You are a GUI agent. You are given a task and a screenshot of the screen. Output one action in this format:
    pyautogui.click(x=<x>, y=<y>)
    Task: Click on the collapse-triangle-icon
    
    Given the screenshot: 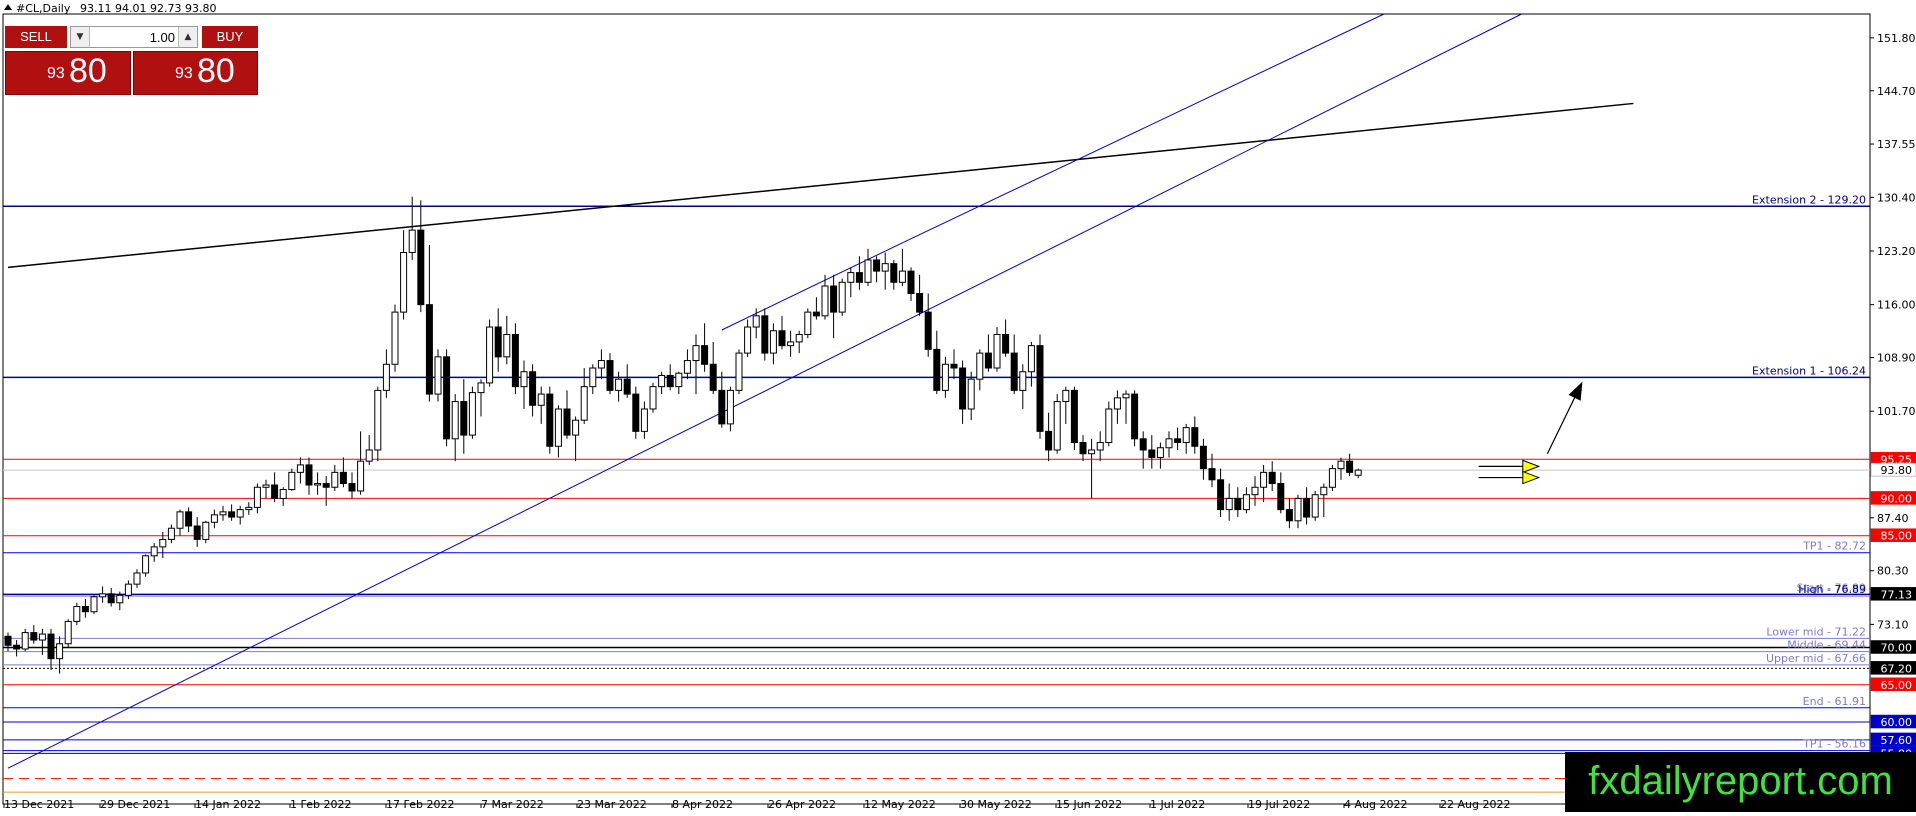 What is the action you would take?
    pyautogui.click(x=8, y=7)
    